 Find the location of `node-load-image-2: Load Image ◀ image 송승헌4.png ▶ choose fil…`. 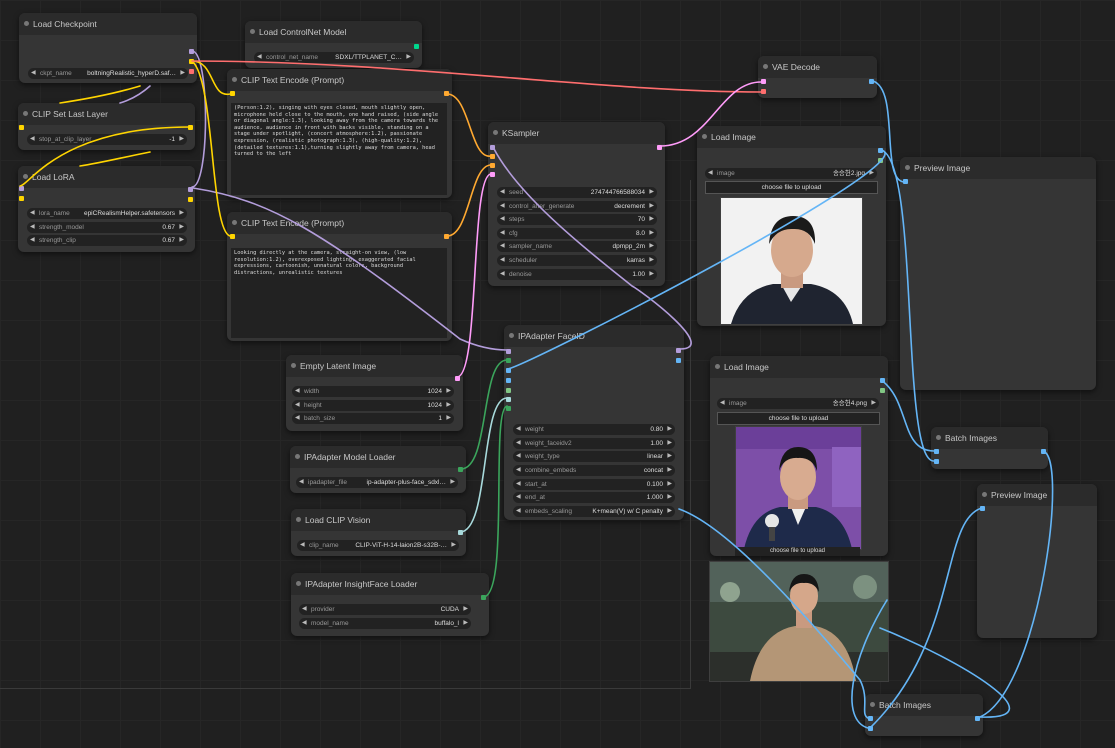

node-load-image-2: Load Image ◀ image 송승헌4.png ▶ choose fil… is located at coordinates (799, 456).